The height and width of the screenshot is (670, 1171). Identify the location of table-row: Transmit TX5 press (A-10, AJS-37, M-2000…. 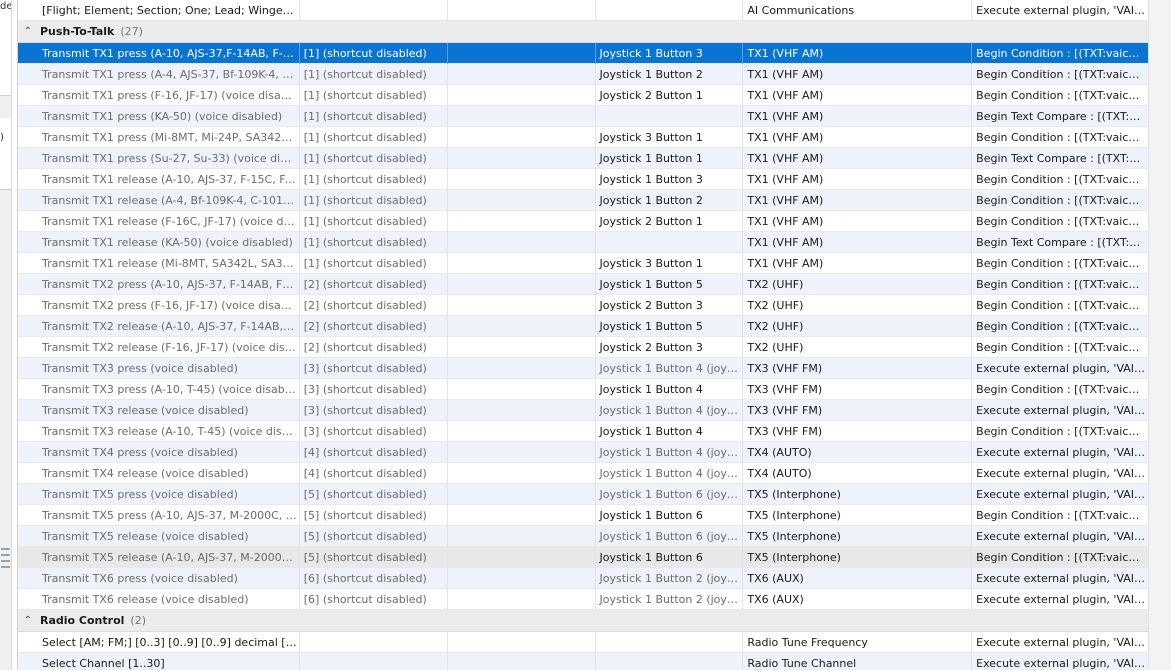
(583, 515).